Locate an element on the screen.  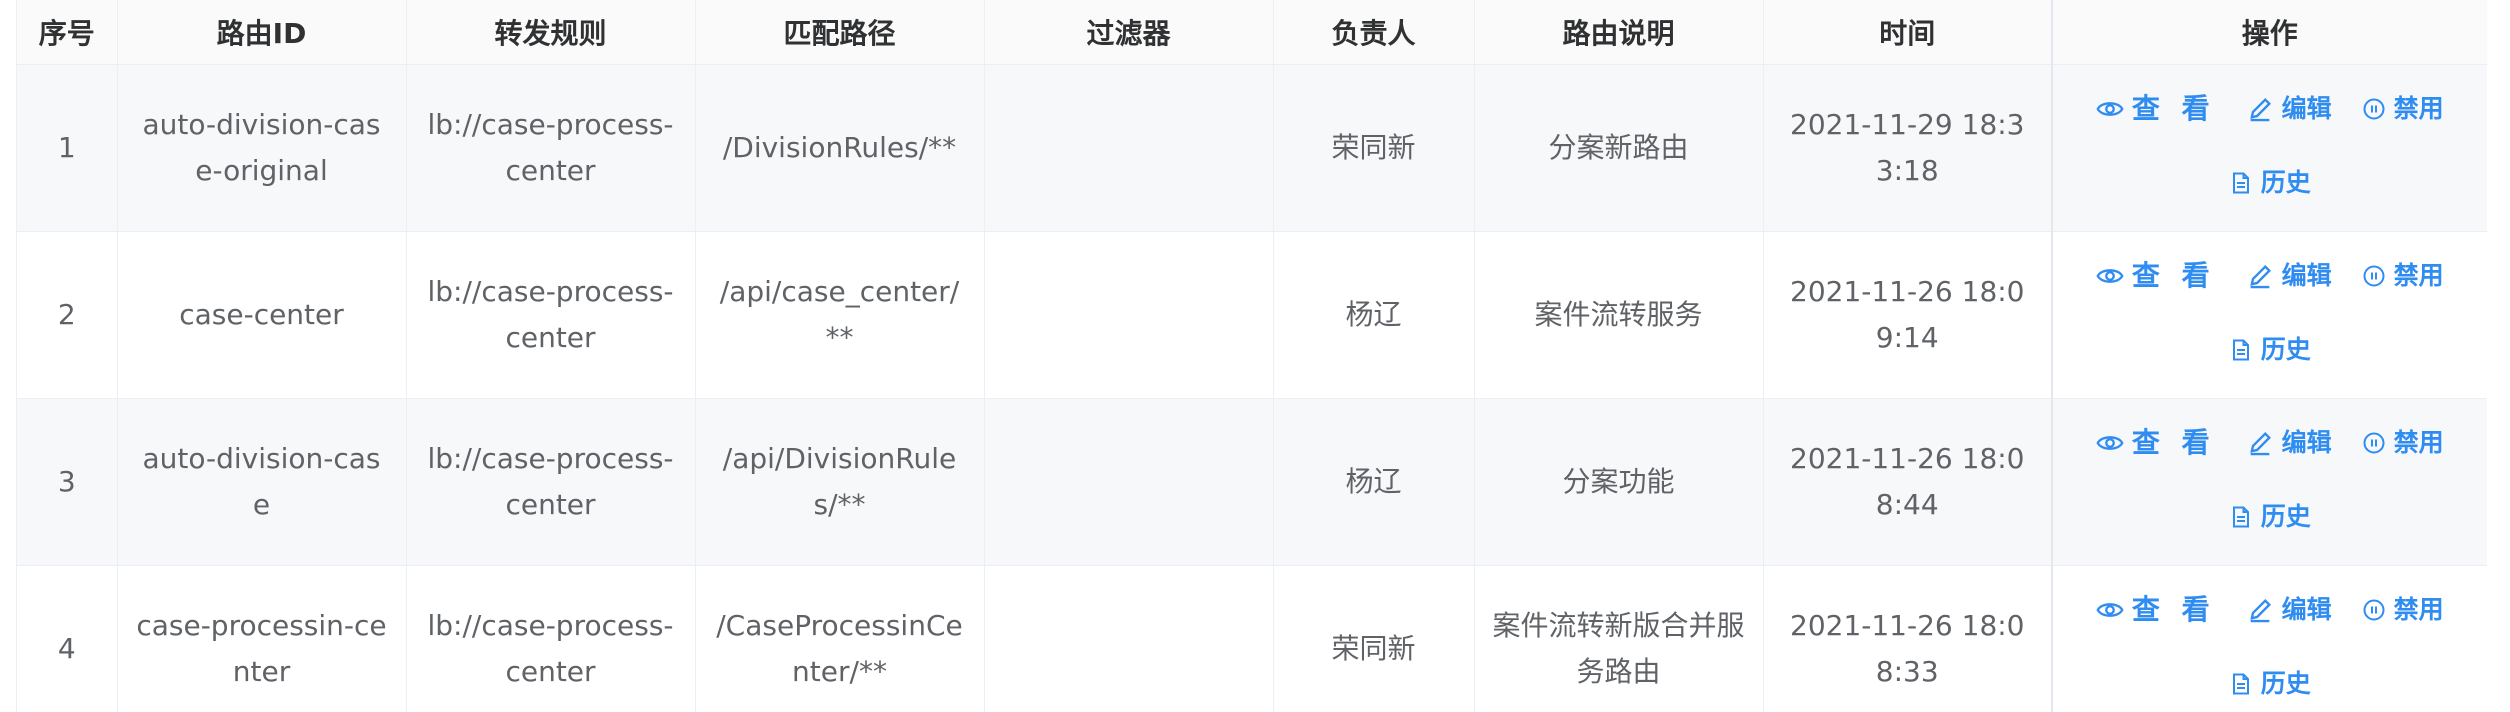
cell-index: 1 is located at coordinates (67, 148).